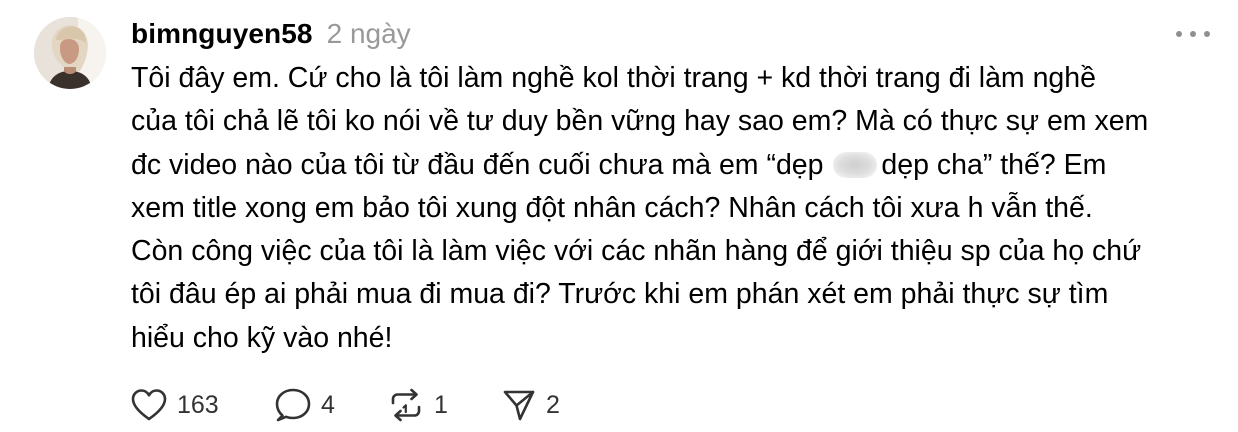 This screenshot has width=1238, height=432. What do you see at coordinates (994, 164) in the screenshot?
I see `comment-text-segment: dẹp cha” thế? Em` at bounding box center [994, 164].